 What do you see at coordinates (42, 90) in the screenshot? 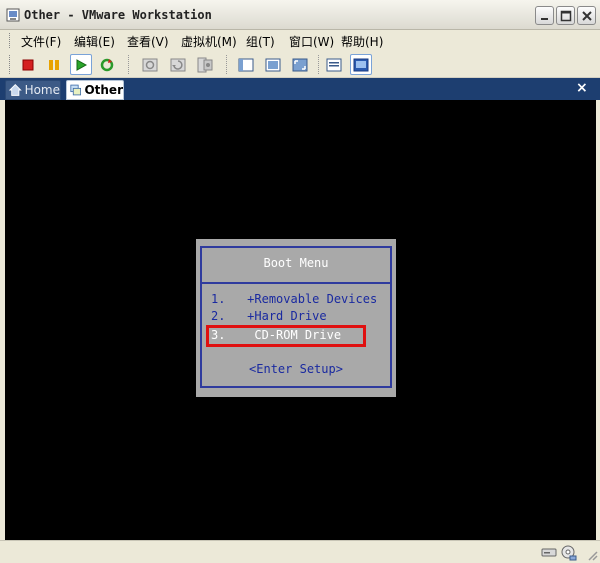
I see `tab-home-label: Home` at bounding box center [42, 90].